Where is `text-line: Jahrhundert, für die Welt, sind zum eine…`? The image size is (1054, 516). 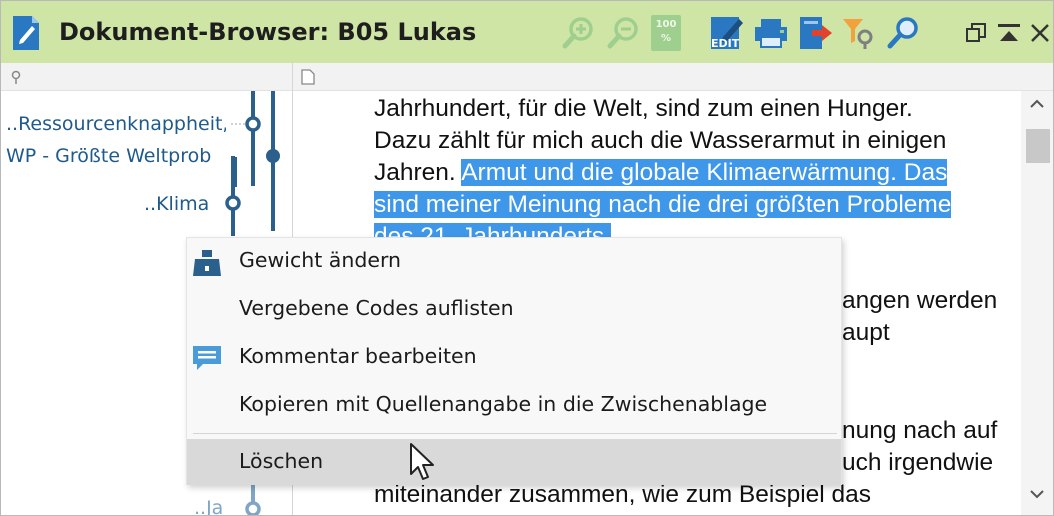
text-line: Jahrhundert, für die Welt, sind zum eine… is located at coordinates (643, 108).